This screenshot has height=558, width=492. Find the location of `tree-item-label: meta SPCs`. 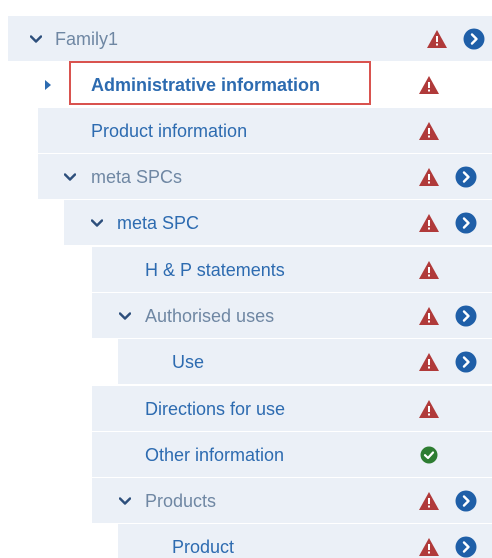

tree-item-label: meta SPCs is located at coordinates (136, 177).